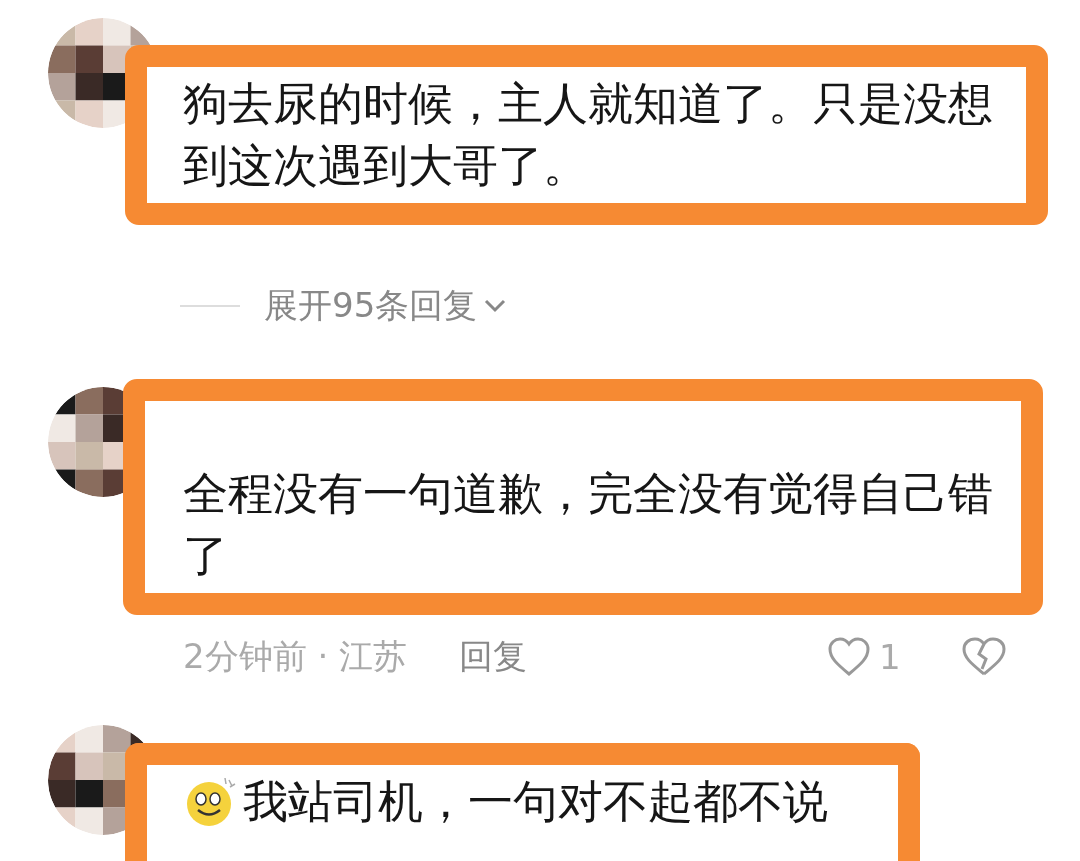  I want to click on comment-text: 狗去尿的时候，主人就知道了。只是没想到这次遇到大哥了。, so click(588, 135).